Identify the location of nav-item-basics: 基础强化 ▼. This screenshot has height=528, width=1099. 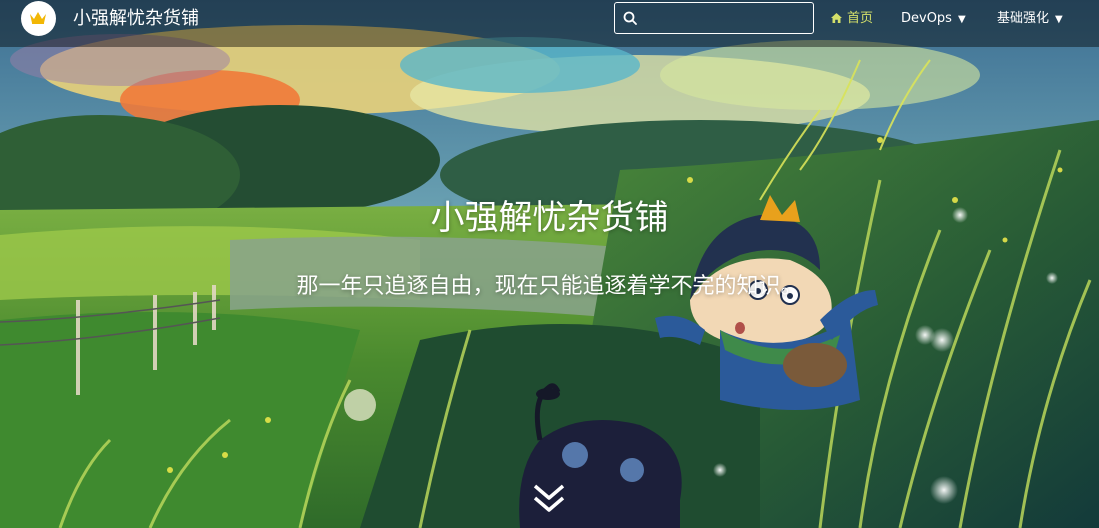
(1030, 19).